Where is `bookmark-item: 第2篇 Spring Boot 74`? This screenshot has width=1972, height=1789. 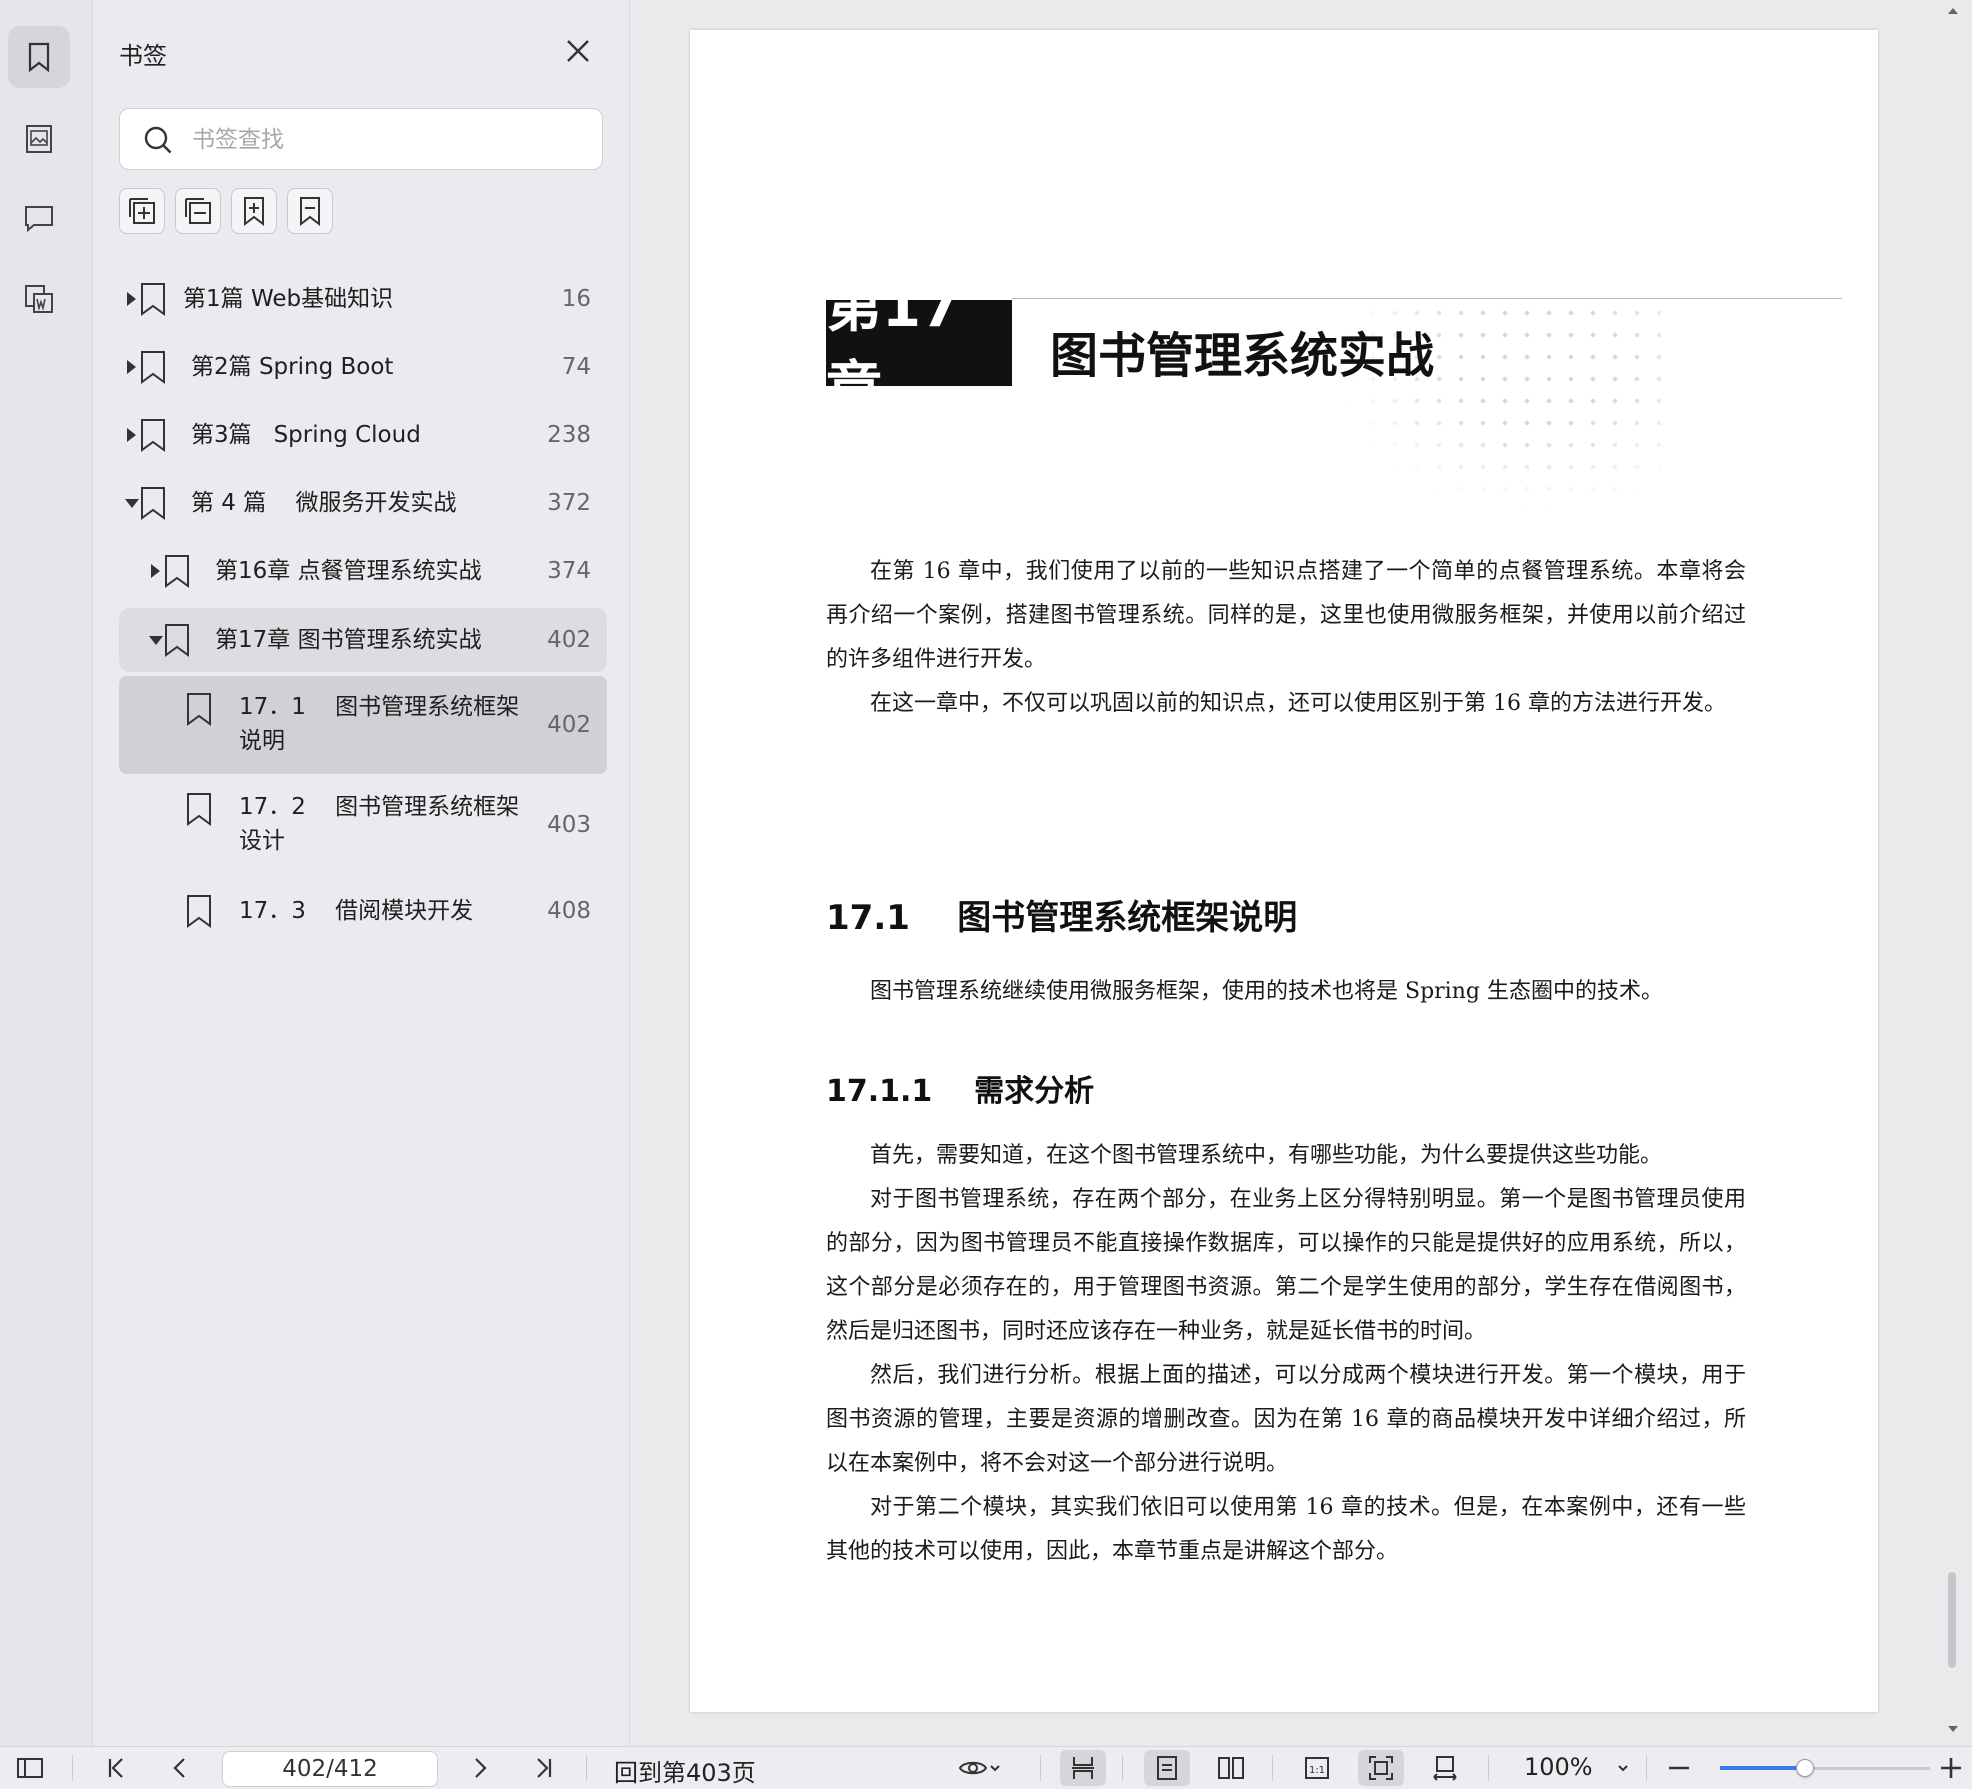 bookmark-item: 第2篇 Spring Boot 74 is located at coordinates (363, 367).